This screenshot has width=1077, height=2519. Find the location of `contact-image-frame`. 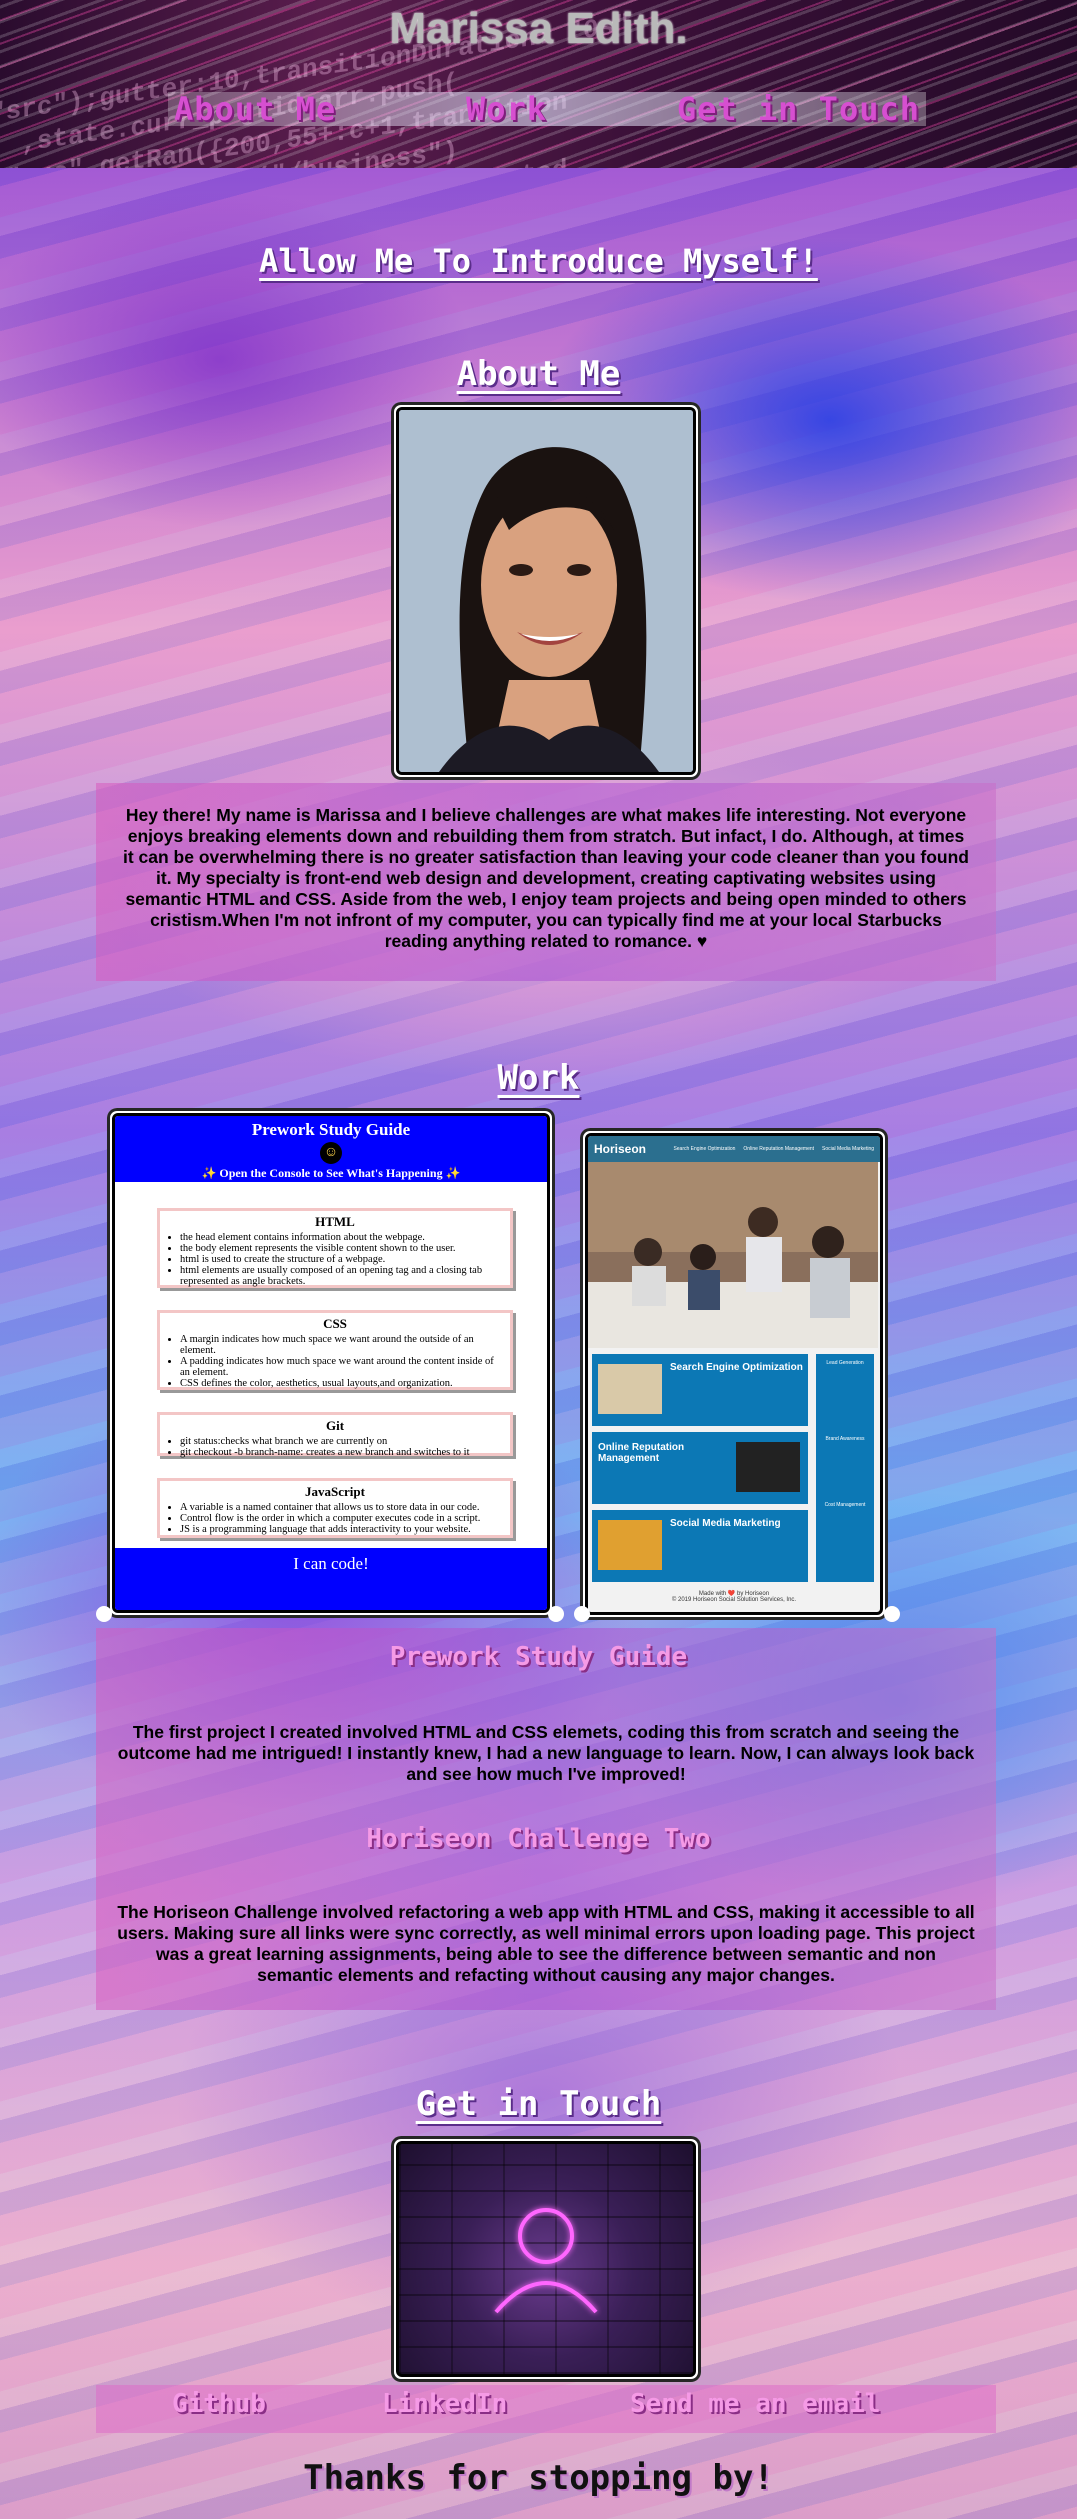

contact-image-frame is located at coordinates (546, 2259).